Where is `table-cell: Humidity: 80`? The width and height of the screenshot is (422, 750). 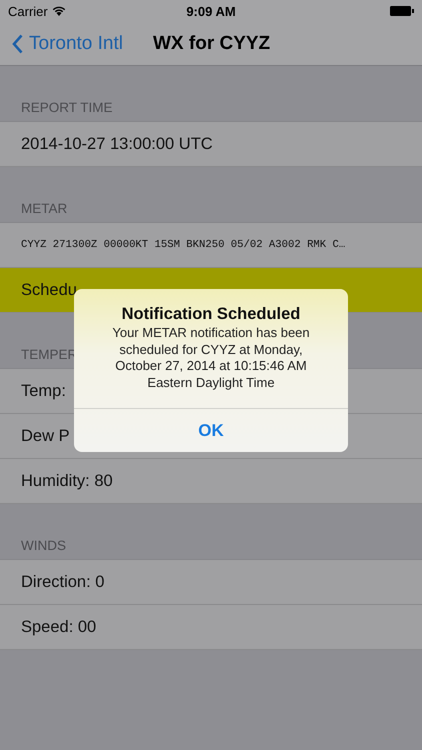 table-cell: Humidity: 80 is located at coordinates (211, 481).